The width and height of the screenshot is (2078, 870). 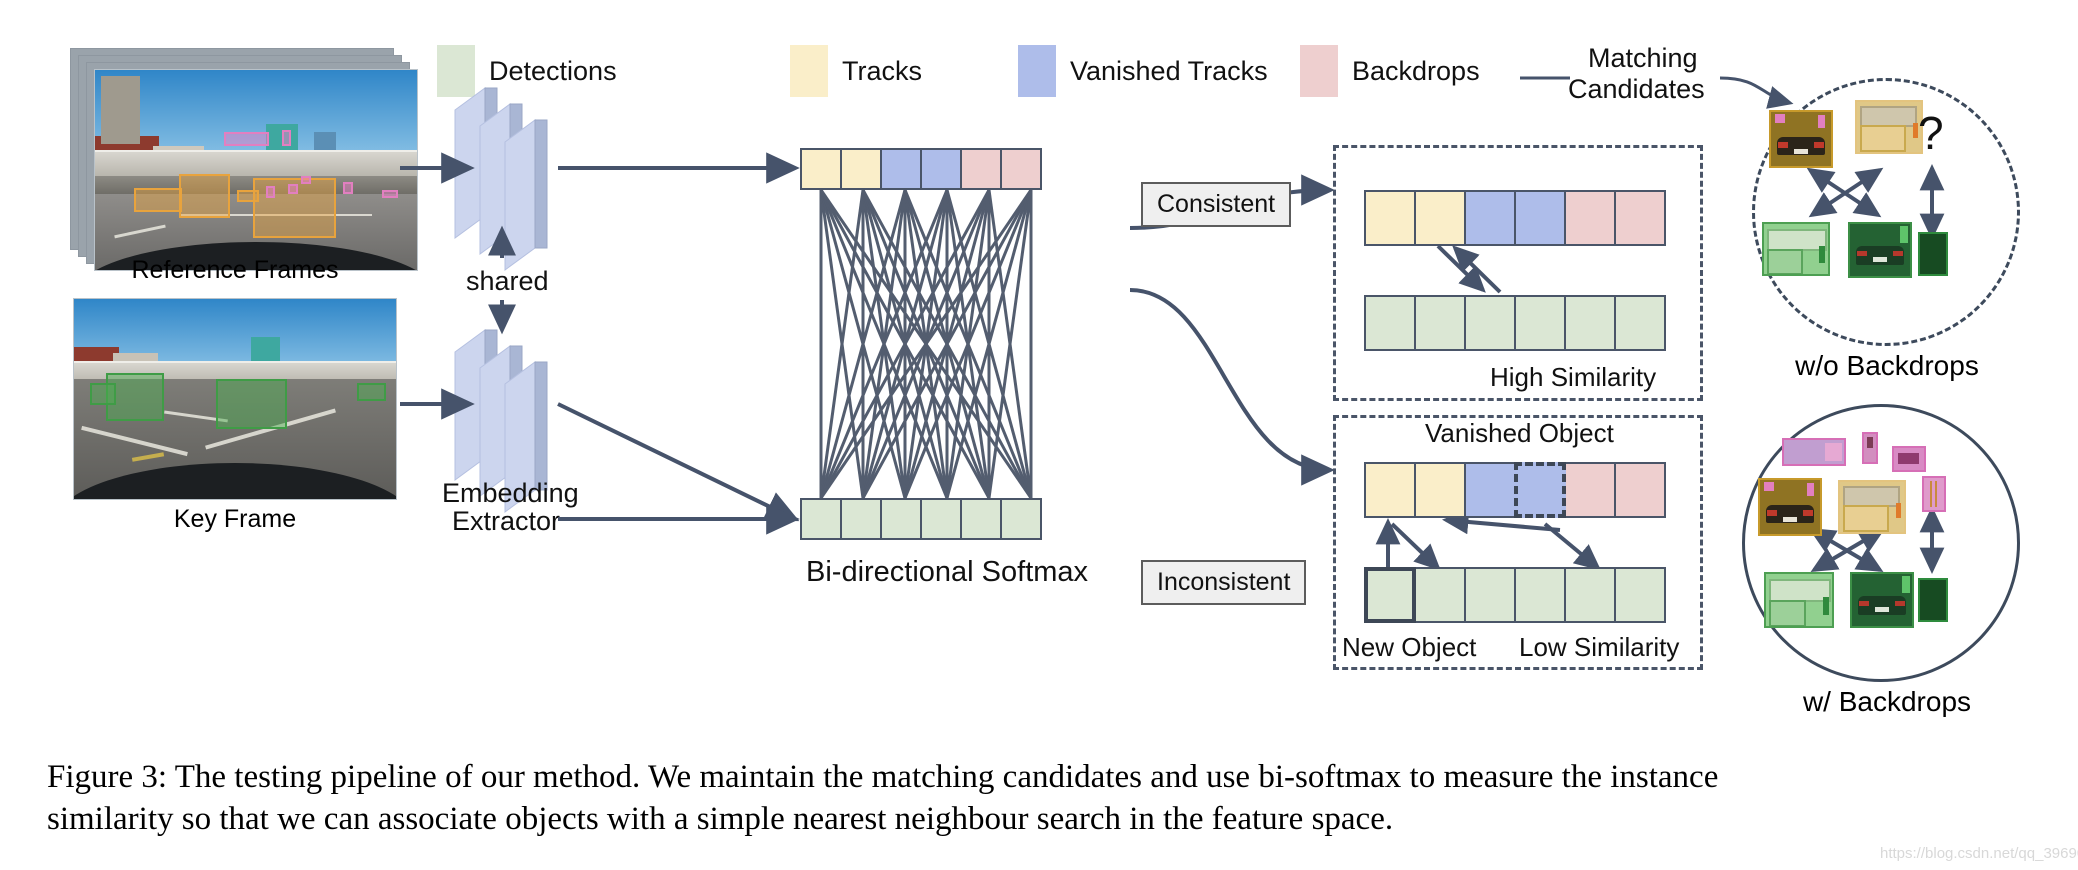 I want to click on high-similarity-bottom-row, so click(x=1515, y=323).